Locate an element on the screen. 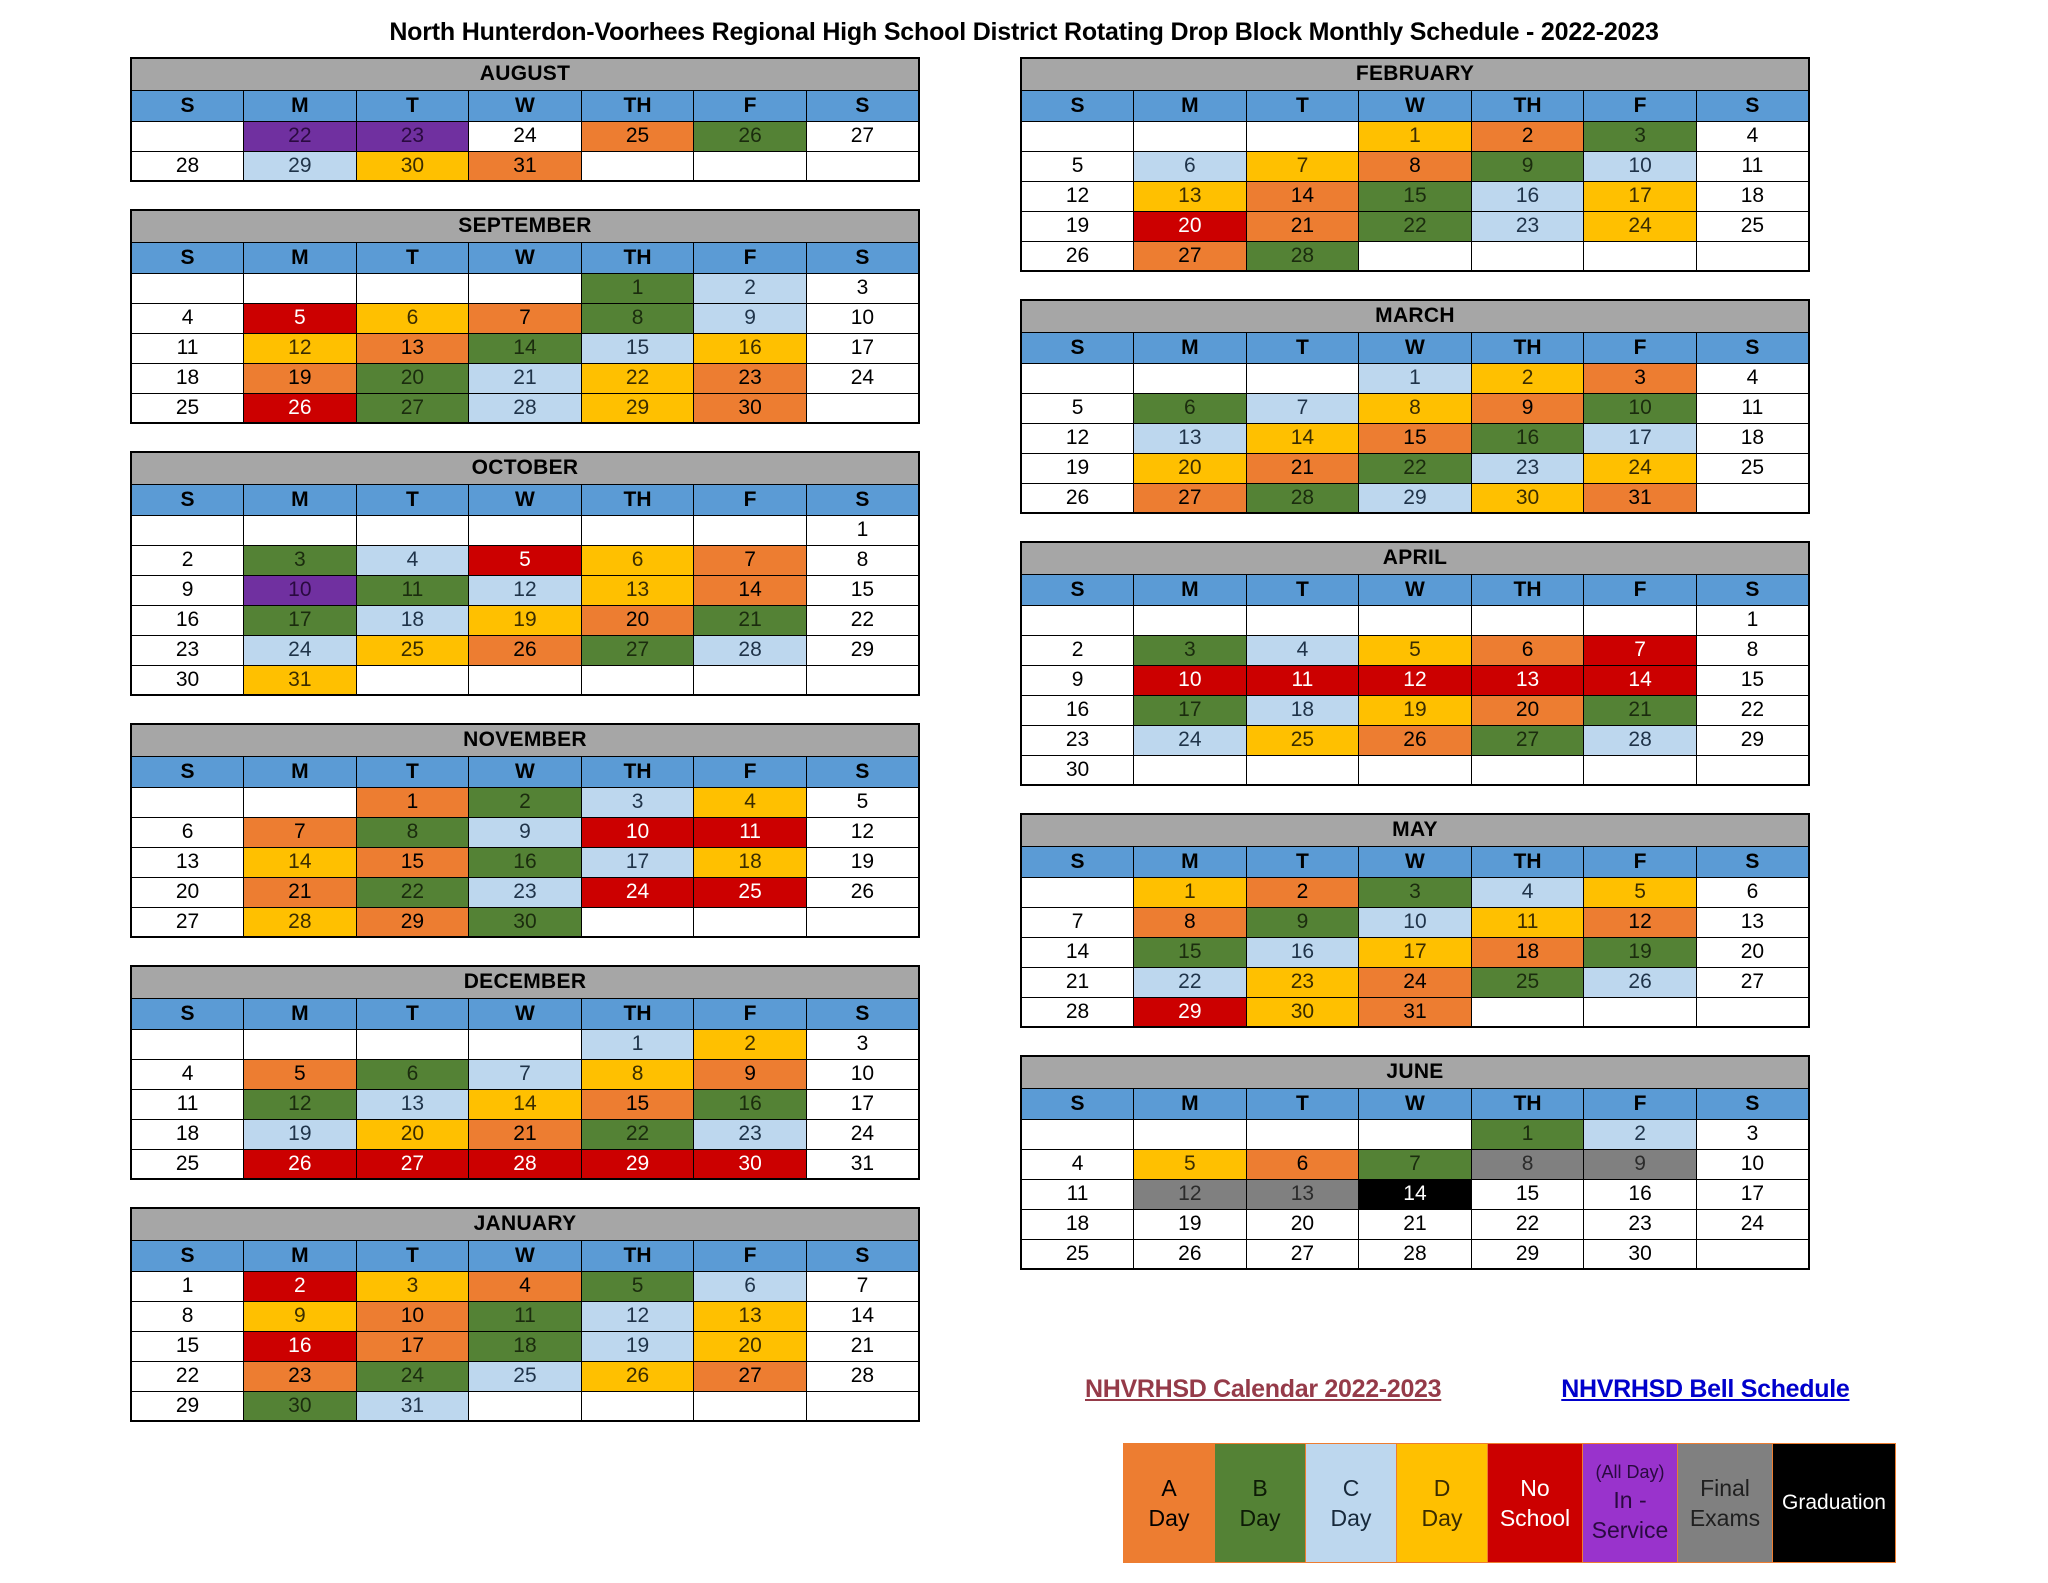  day-cell: 22 is located at coordinates (1415, 226).